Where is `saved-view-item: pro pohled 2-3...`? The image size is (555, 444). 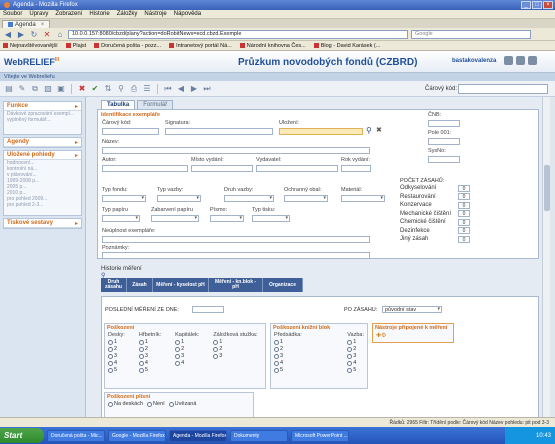
saved-view-item: pro pohled 2-3... is located at coordinates (42, 205).